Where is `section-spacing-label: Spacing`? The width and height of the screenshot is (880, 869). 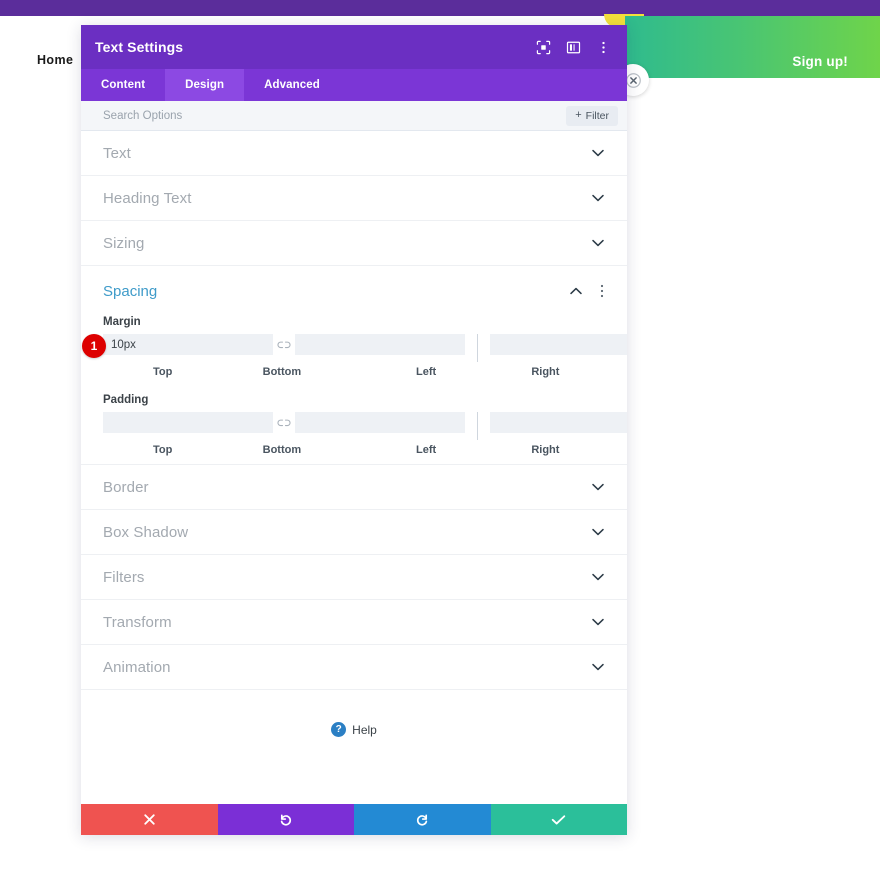
section-spacing-label: Spacing is located at coordinates (130, 291).